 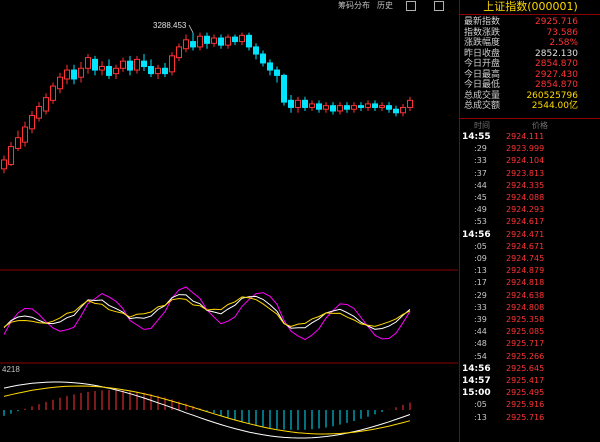 What do you see at coordinates (385, 6) in the screenshot?
I see `history-link: 历史` at bounding box center [385, 6].